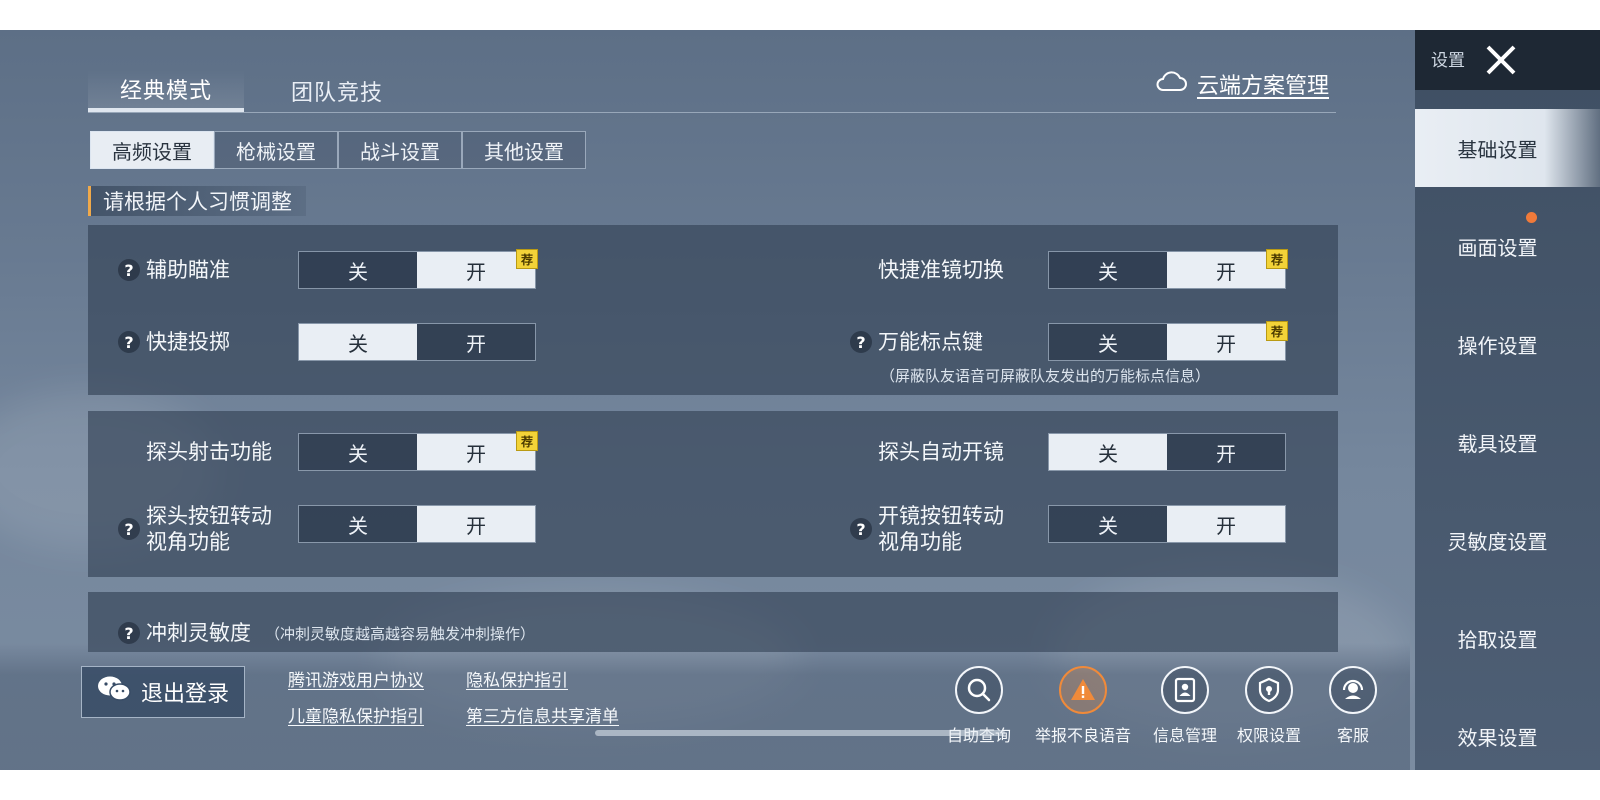 The height and width of the screenshot is (800, 1600). I want to click on service-label: 信息管理, so click(1184, 735).